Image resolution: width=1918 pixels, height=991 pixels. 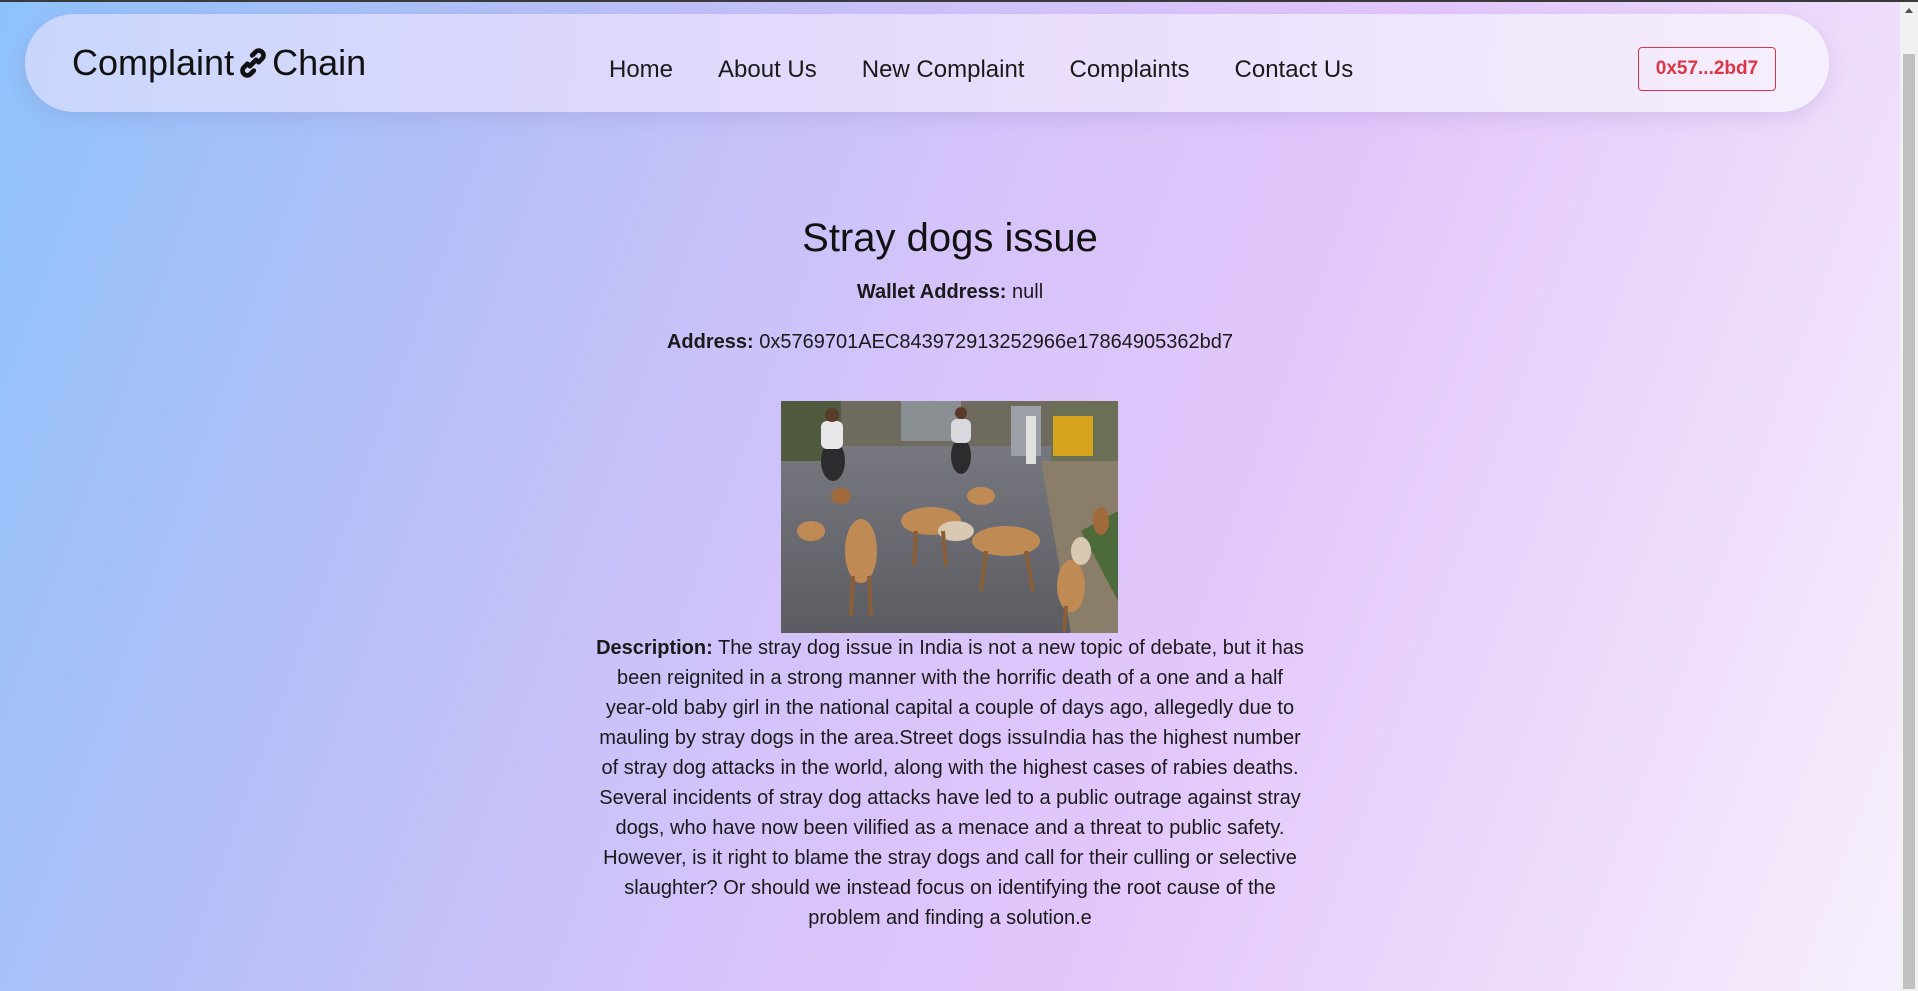 I want to click on nav-about-us: About Us, so click(x=767, y=70).